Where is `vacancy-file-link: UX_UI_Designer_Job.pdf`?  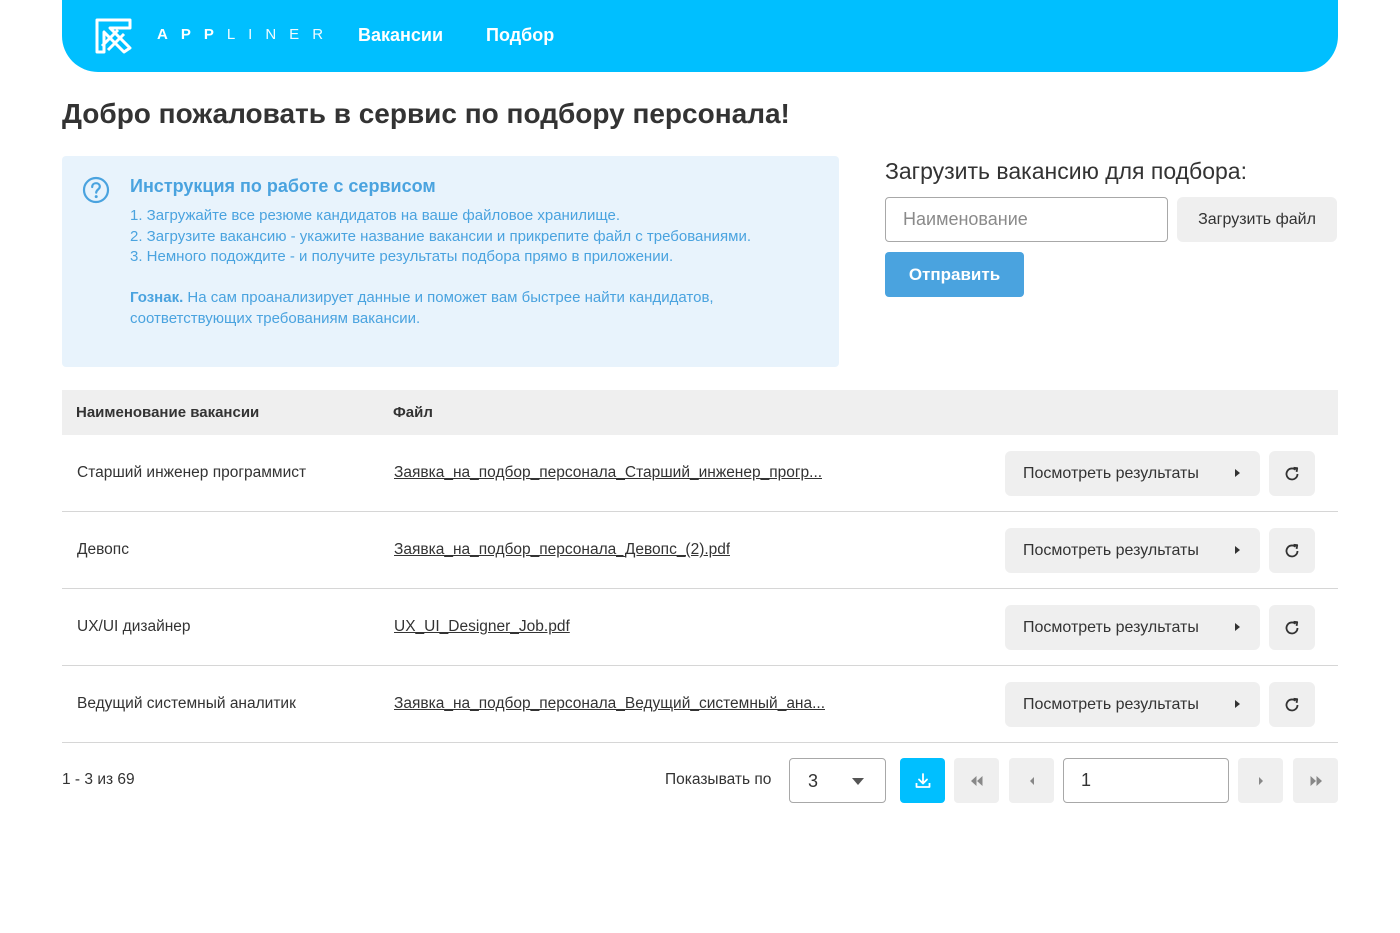
vacancy-file-link: UX_UI_Designer_Job.pdf is located at coordinates (482, 627).